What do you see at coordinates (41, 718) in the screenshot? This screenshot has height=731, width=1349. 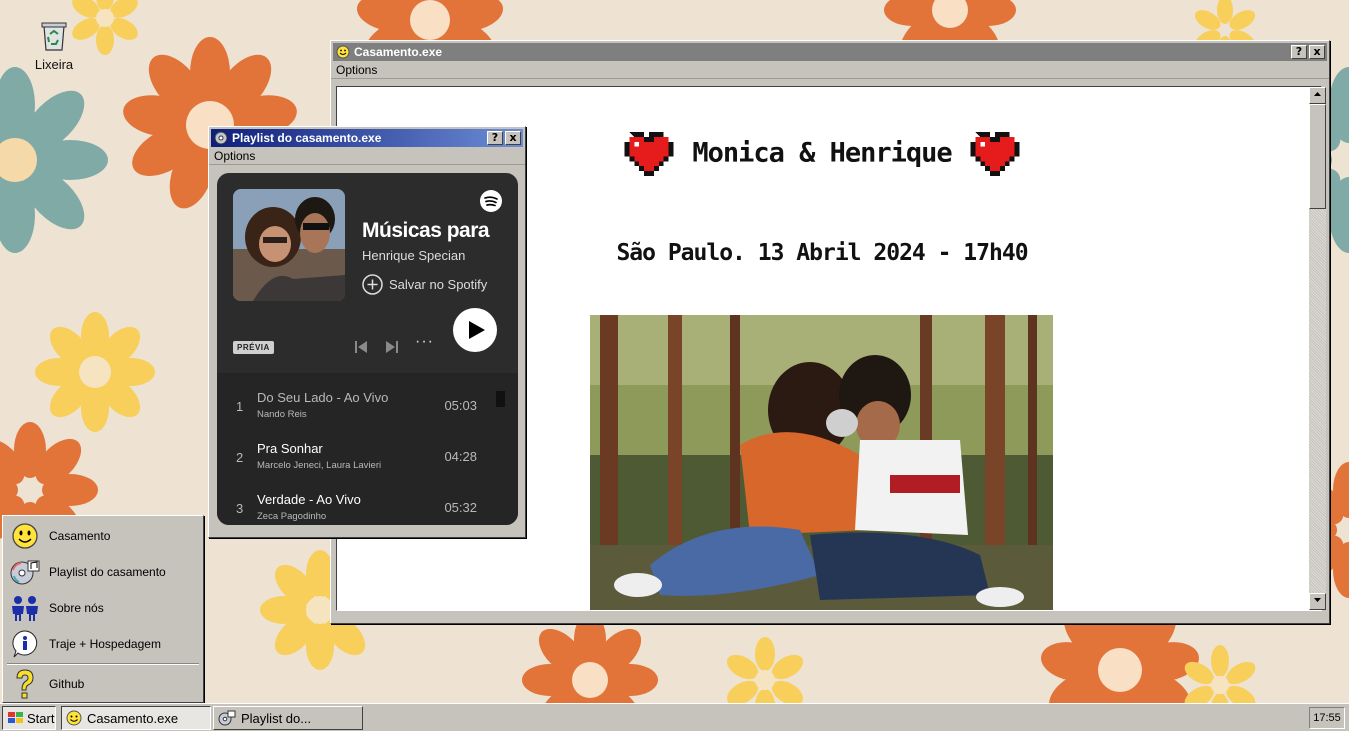 I see `start-label: Start` at bounding box center [41, 718].